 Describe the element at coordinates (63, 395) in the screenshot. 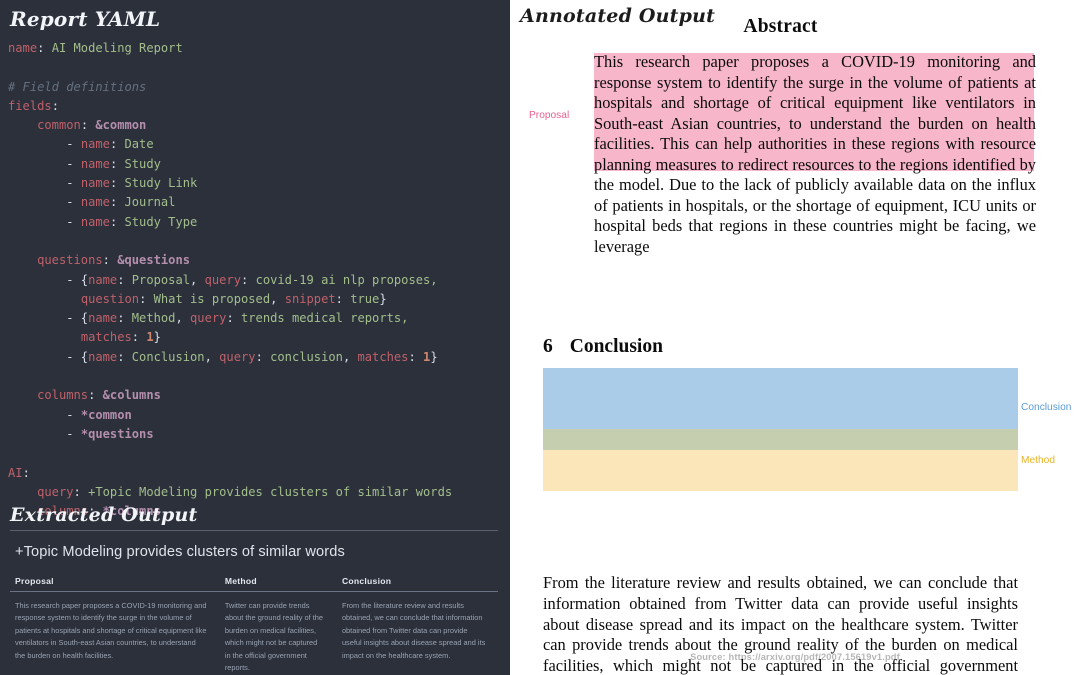

I see `yaml-token-key: columns` at that location.